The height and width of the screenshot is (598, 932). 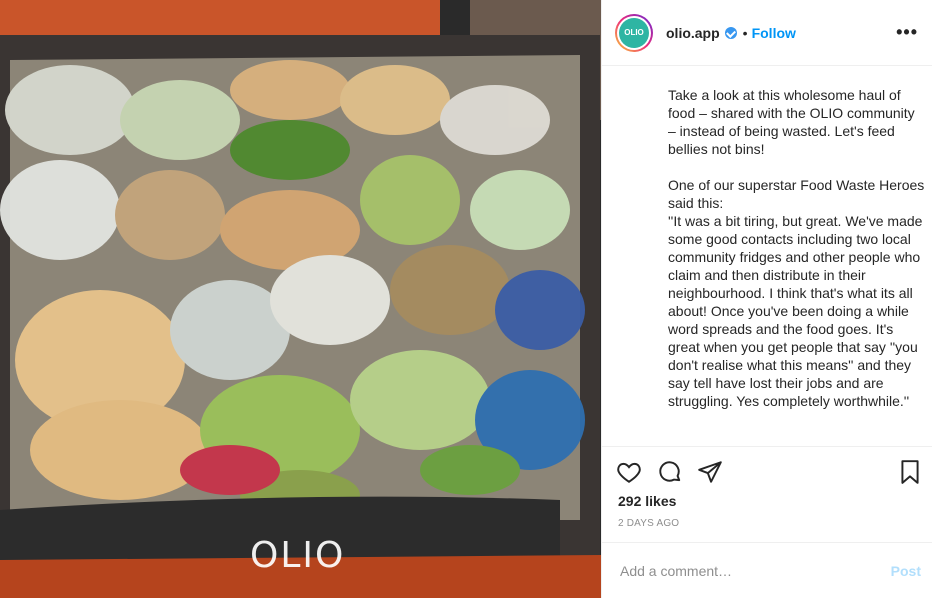 I want to click on post-date: 2 DAYS AGO, so click(x=648, y=523).